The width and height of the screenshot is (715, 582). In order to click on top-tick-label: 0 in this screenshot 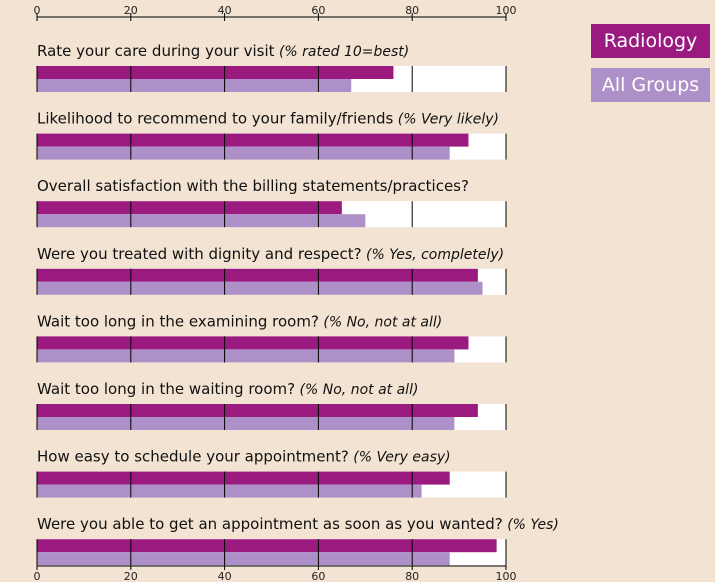, I will do `click(37, 10)`.